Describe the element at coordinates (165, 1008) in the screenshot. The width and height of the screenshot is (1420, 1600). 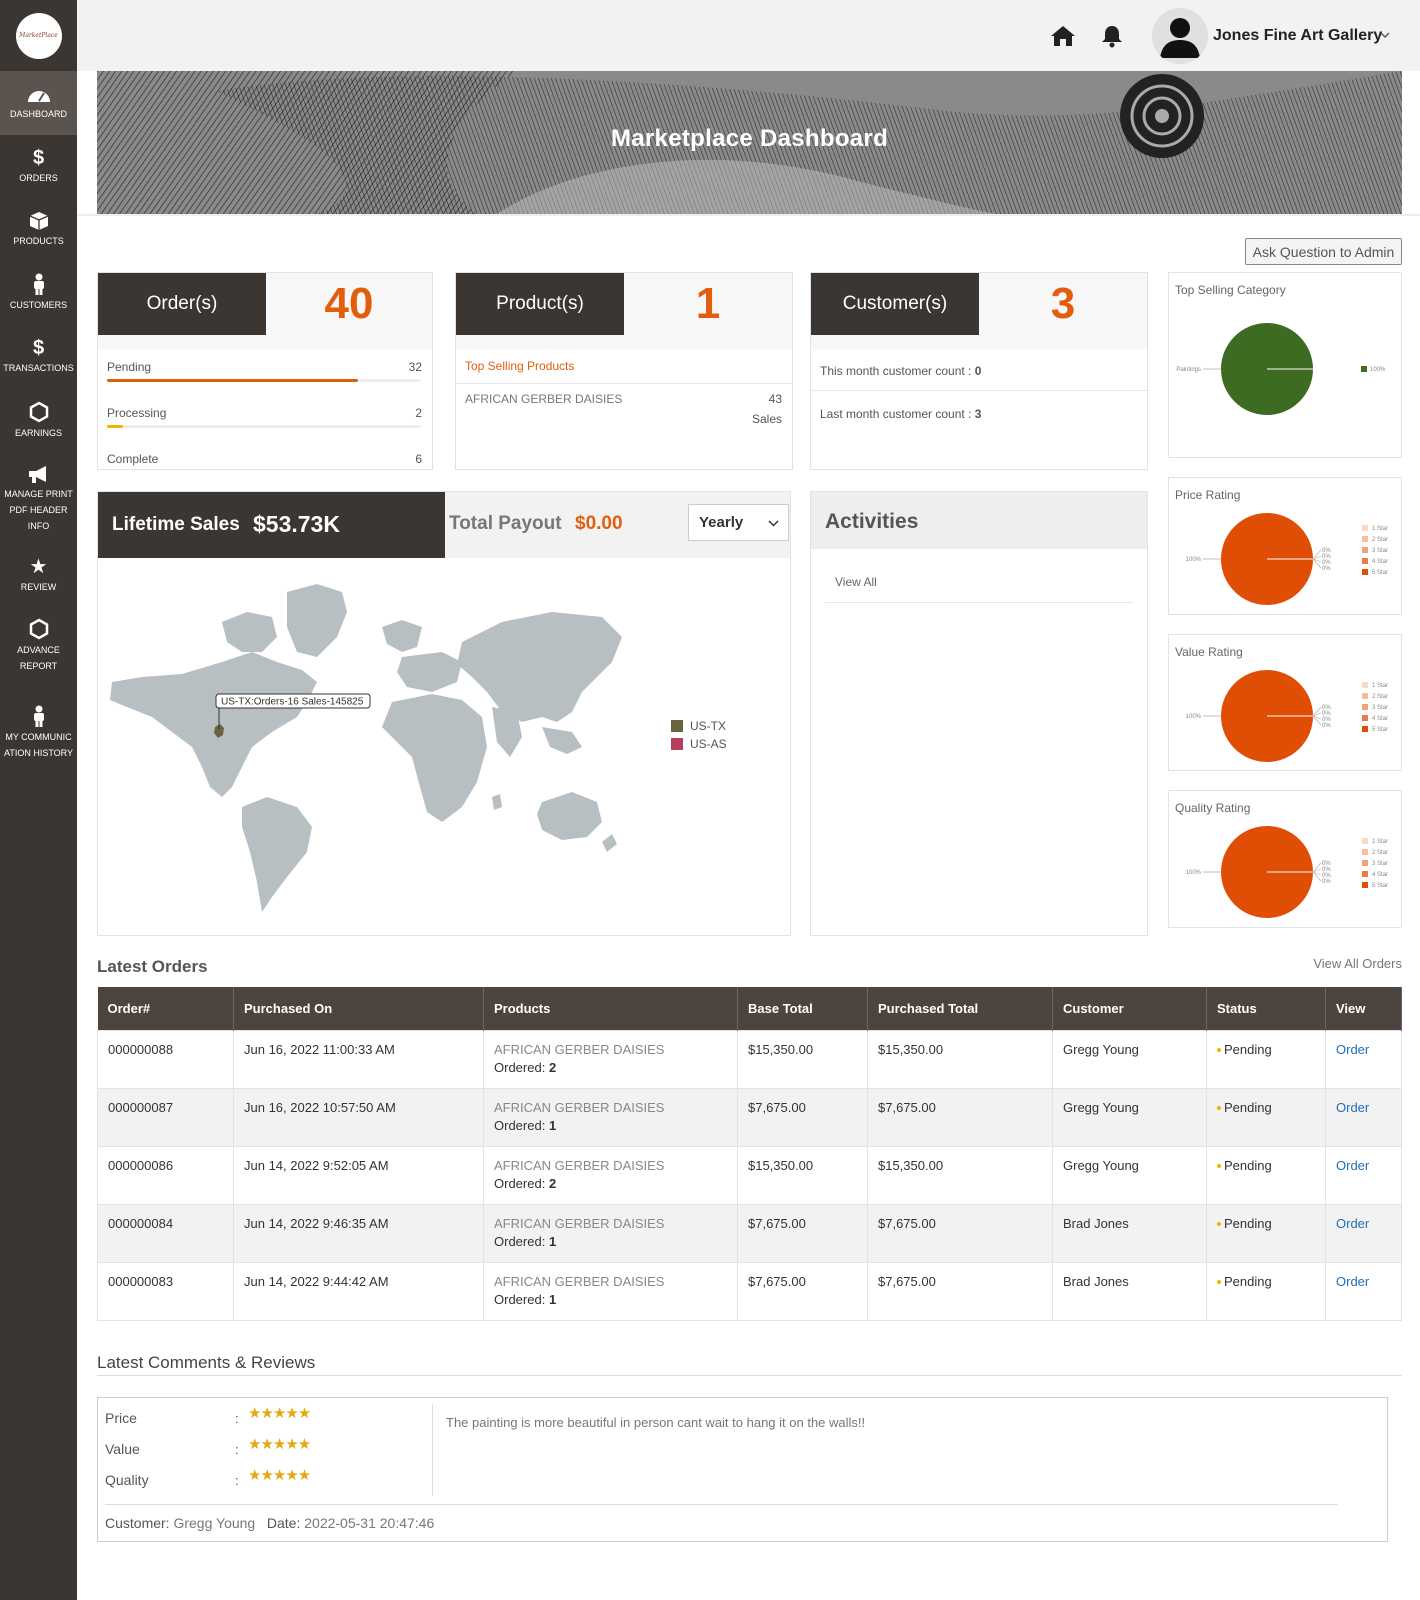
I see `column-header: Order#` at that location.